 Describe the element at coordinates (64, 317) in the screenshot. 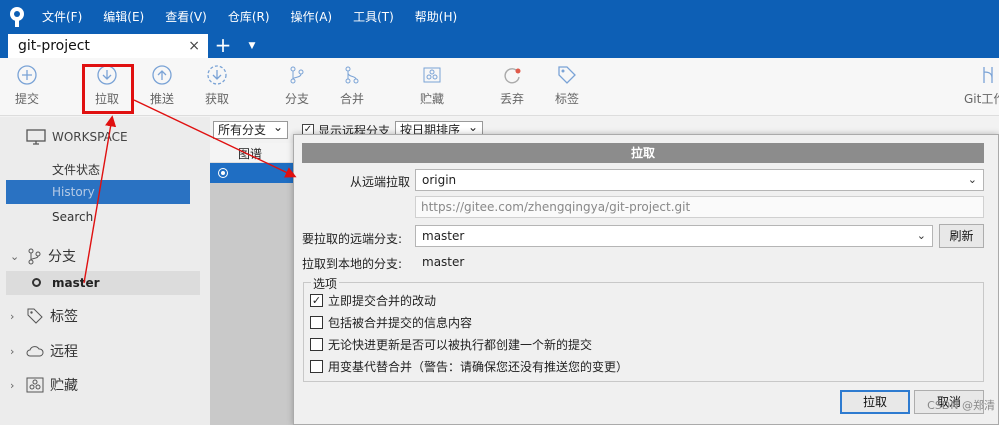

I see `tags-label: 标签` at that location.